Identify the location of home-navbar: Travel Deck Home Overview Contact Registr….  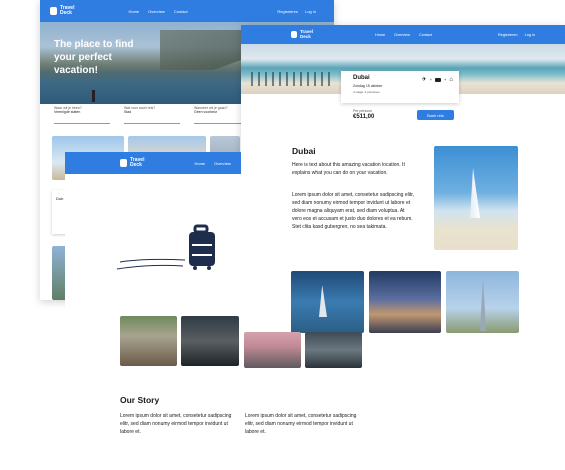
(187, 11).